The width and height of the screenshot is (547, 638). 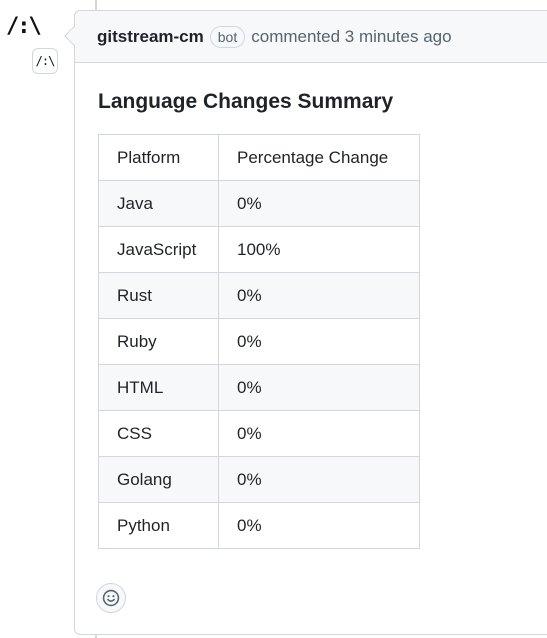 I want to click on table-row: HTML 0%, so click(x=259, y=387).